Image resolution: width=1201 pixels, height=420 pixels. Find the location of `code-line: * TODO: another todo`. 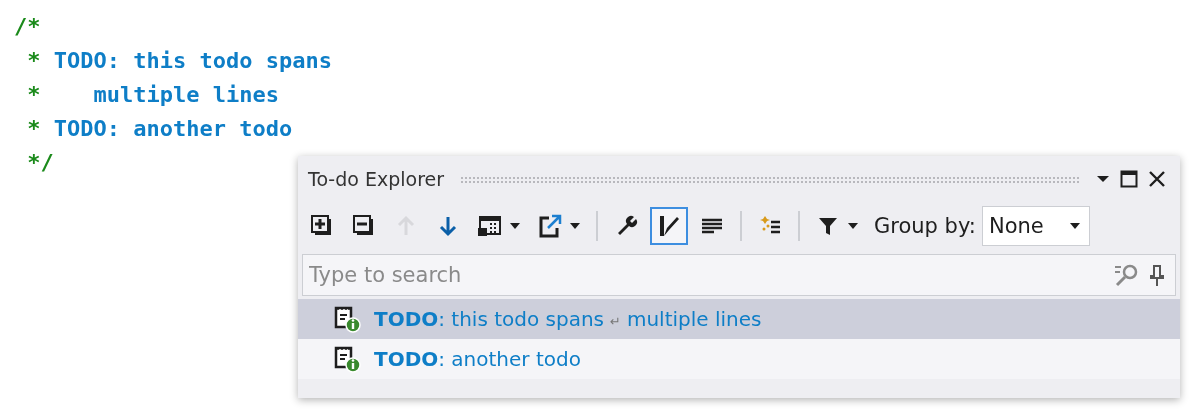

code-line: * TODO: another todo is located at coordinates (159, 129).